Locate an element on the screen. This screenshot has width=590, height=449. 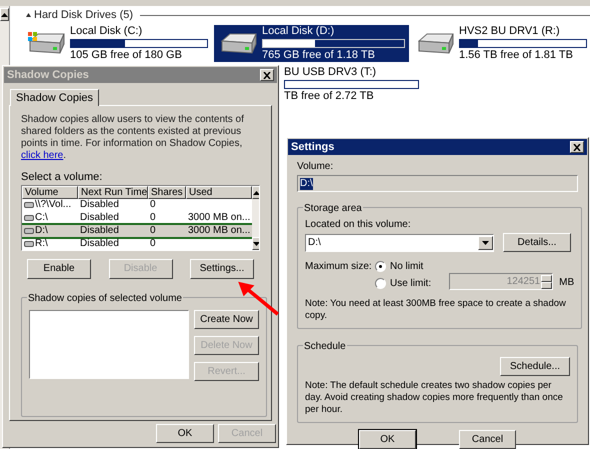
group-label: Shadow copies of selected volume is located at coordinates (105, 298).